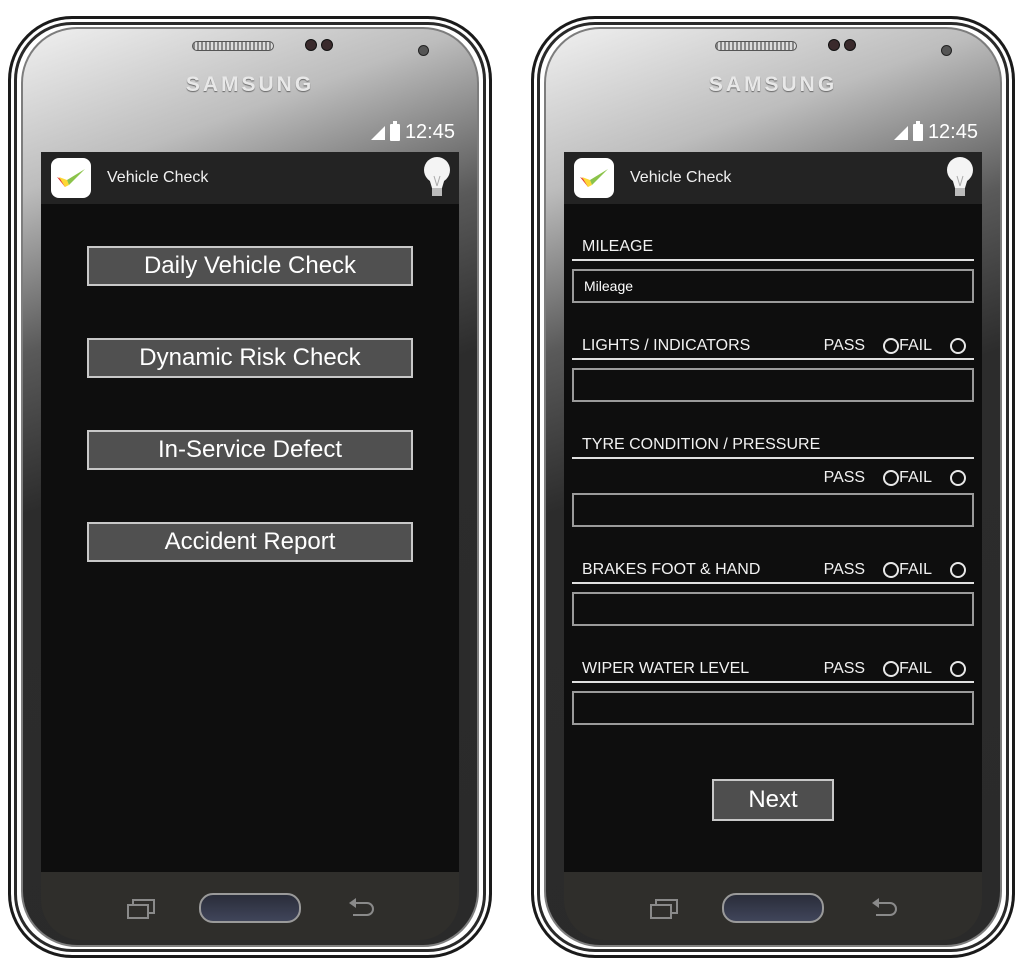 The height and width of the screenshot is (961, 1024). What do you see at coordinates (773, 669) in the screenshot?
I see `wiper-water-header: WIPER WATER LEVEL PASS FAIL` at bounding box center [773, 669].